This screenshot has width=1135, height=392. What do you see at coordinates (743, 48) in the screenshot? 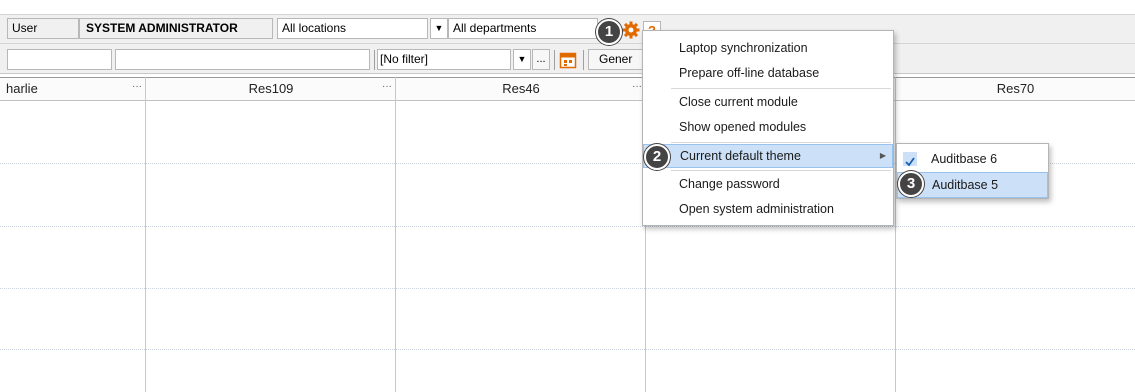
I see `menu-item-label: Laptop synchronization` at bounding box center [743, 48].